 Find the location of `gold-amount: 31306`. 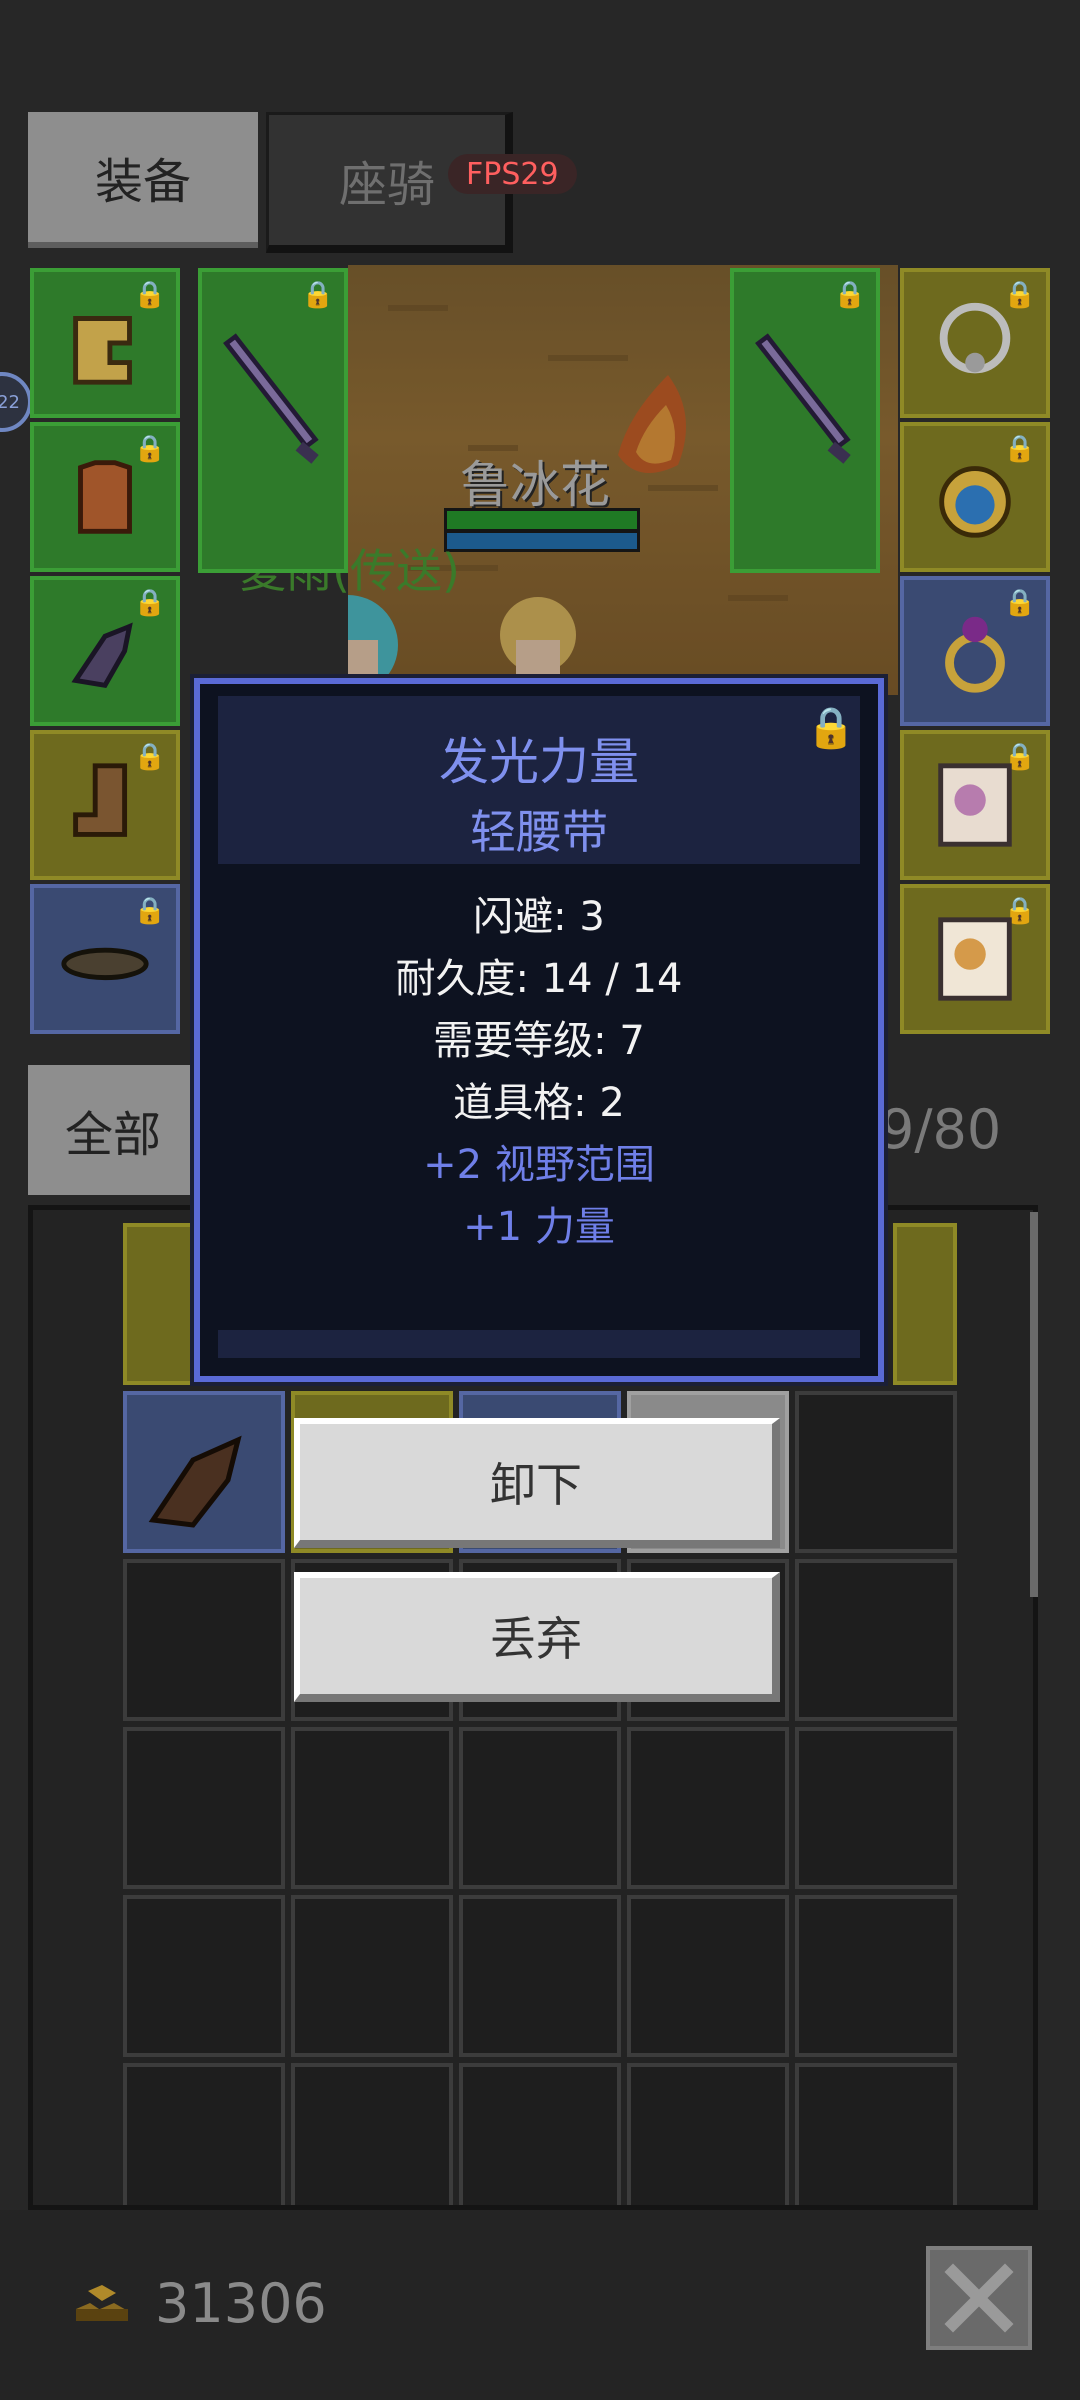

gold-amount: 31306 is located at coordinates (241, 2303).